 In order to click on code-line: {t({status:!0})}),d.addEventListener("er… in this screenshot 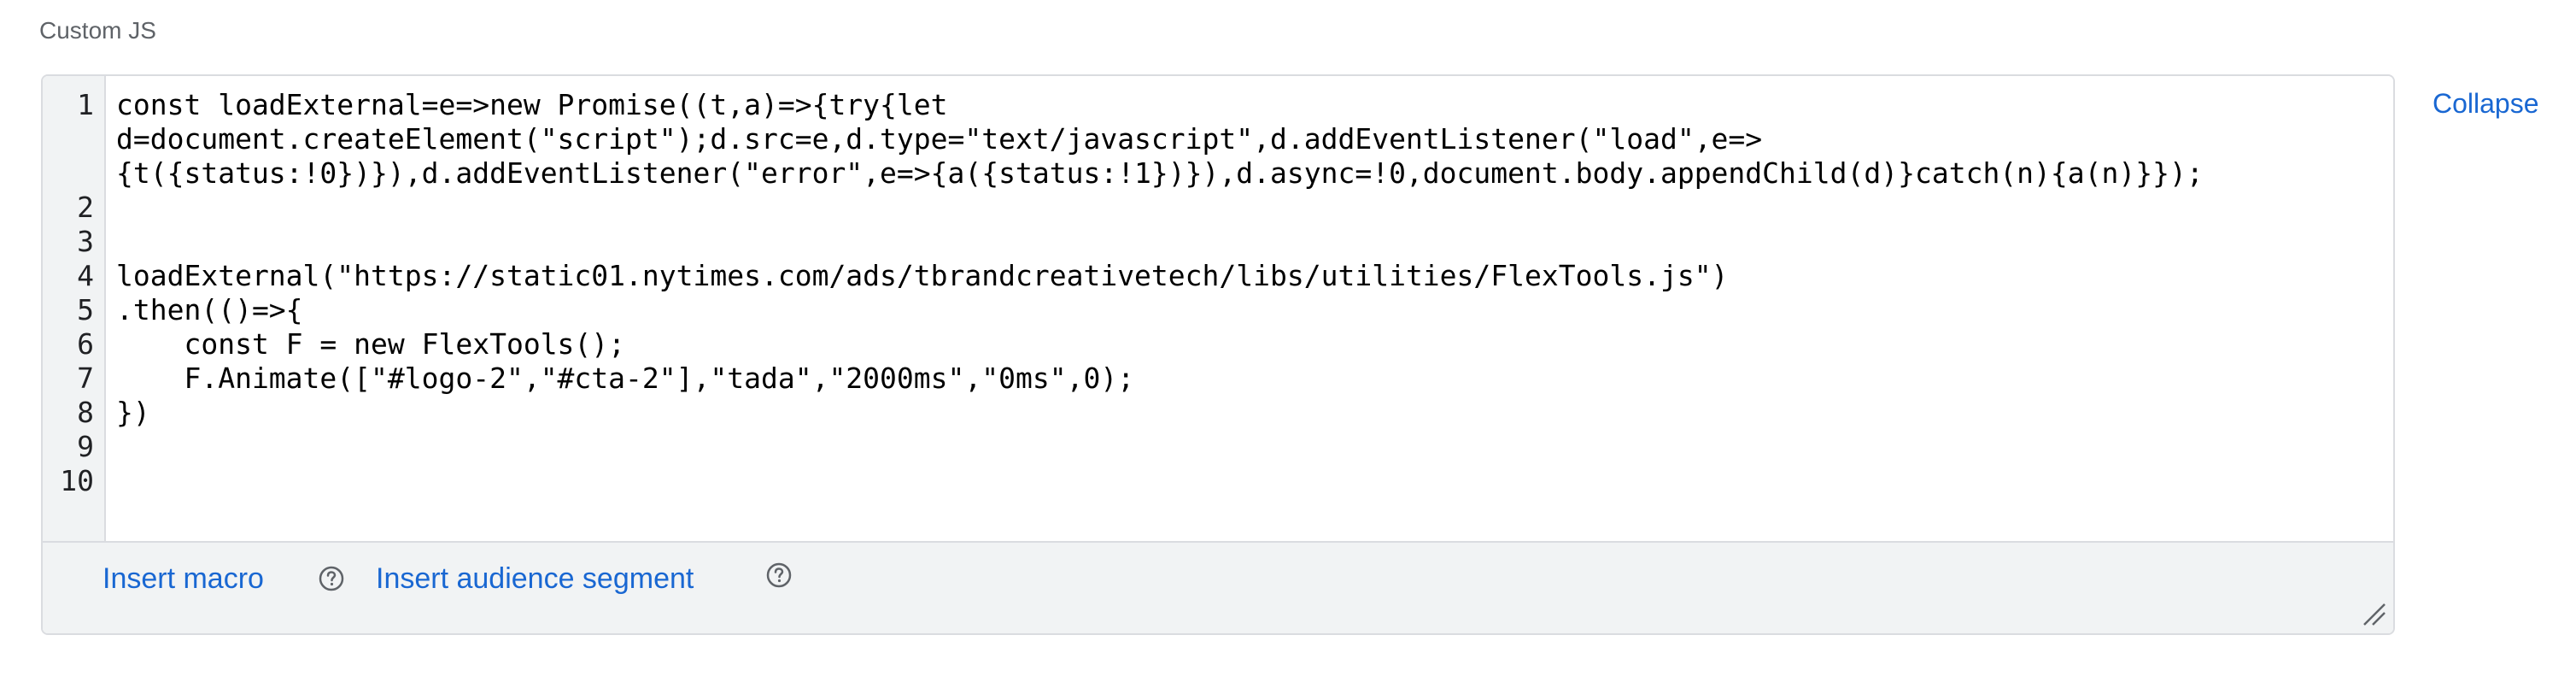, I will do `click(1160, 173)`.